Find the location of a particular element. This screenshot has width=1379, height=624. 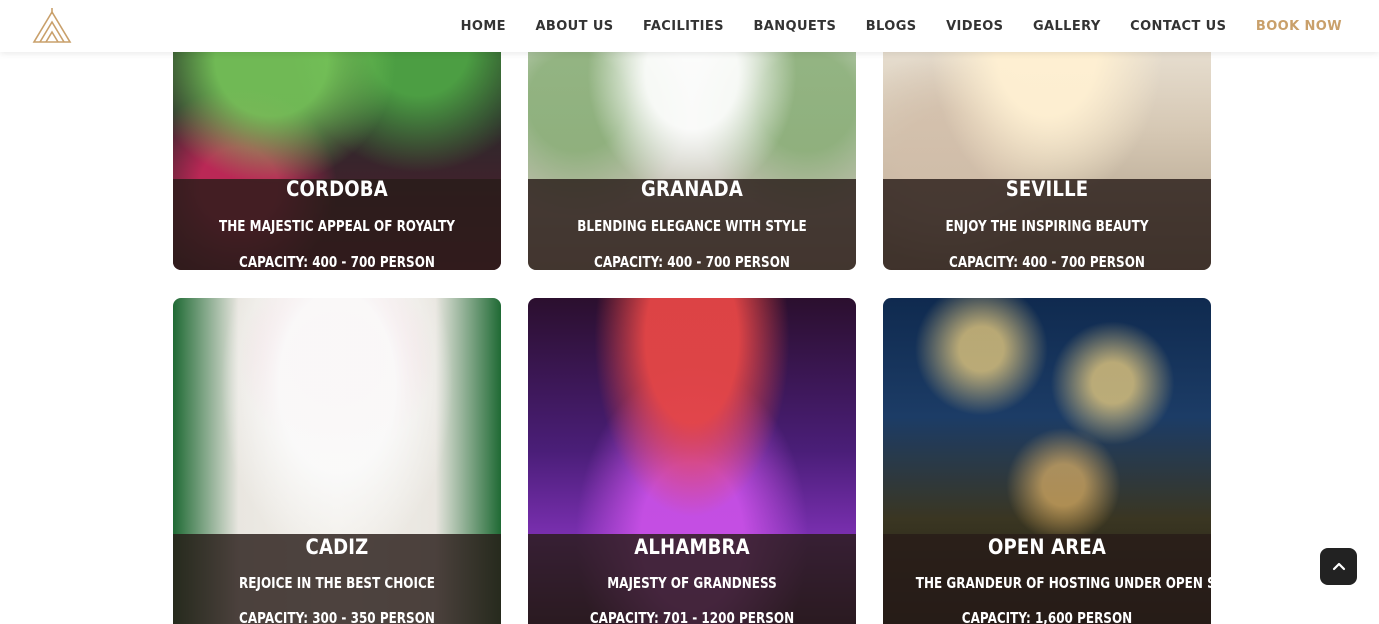

scroll-to-top-button is located at coordinates (1338, 566).